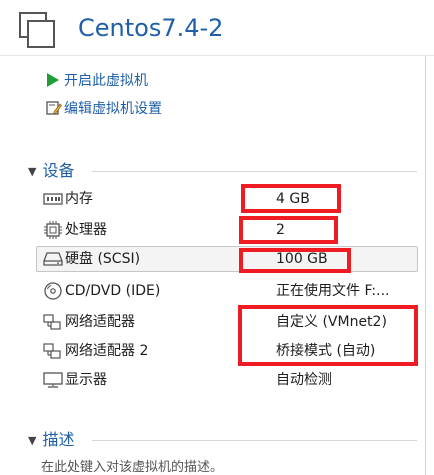 The image size is (434, 475). What do you see at coordinates (53, 230) in the screenshot?
I see `cpu-icon` at bounding box center [53, 230].